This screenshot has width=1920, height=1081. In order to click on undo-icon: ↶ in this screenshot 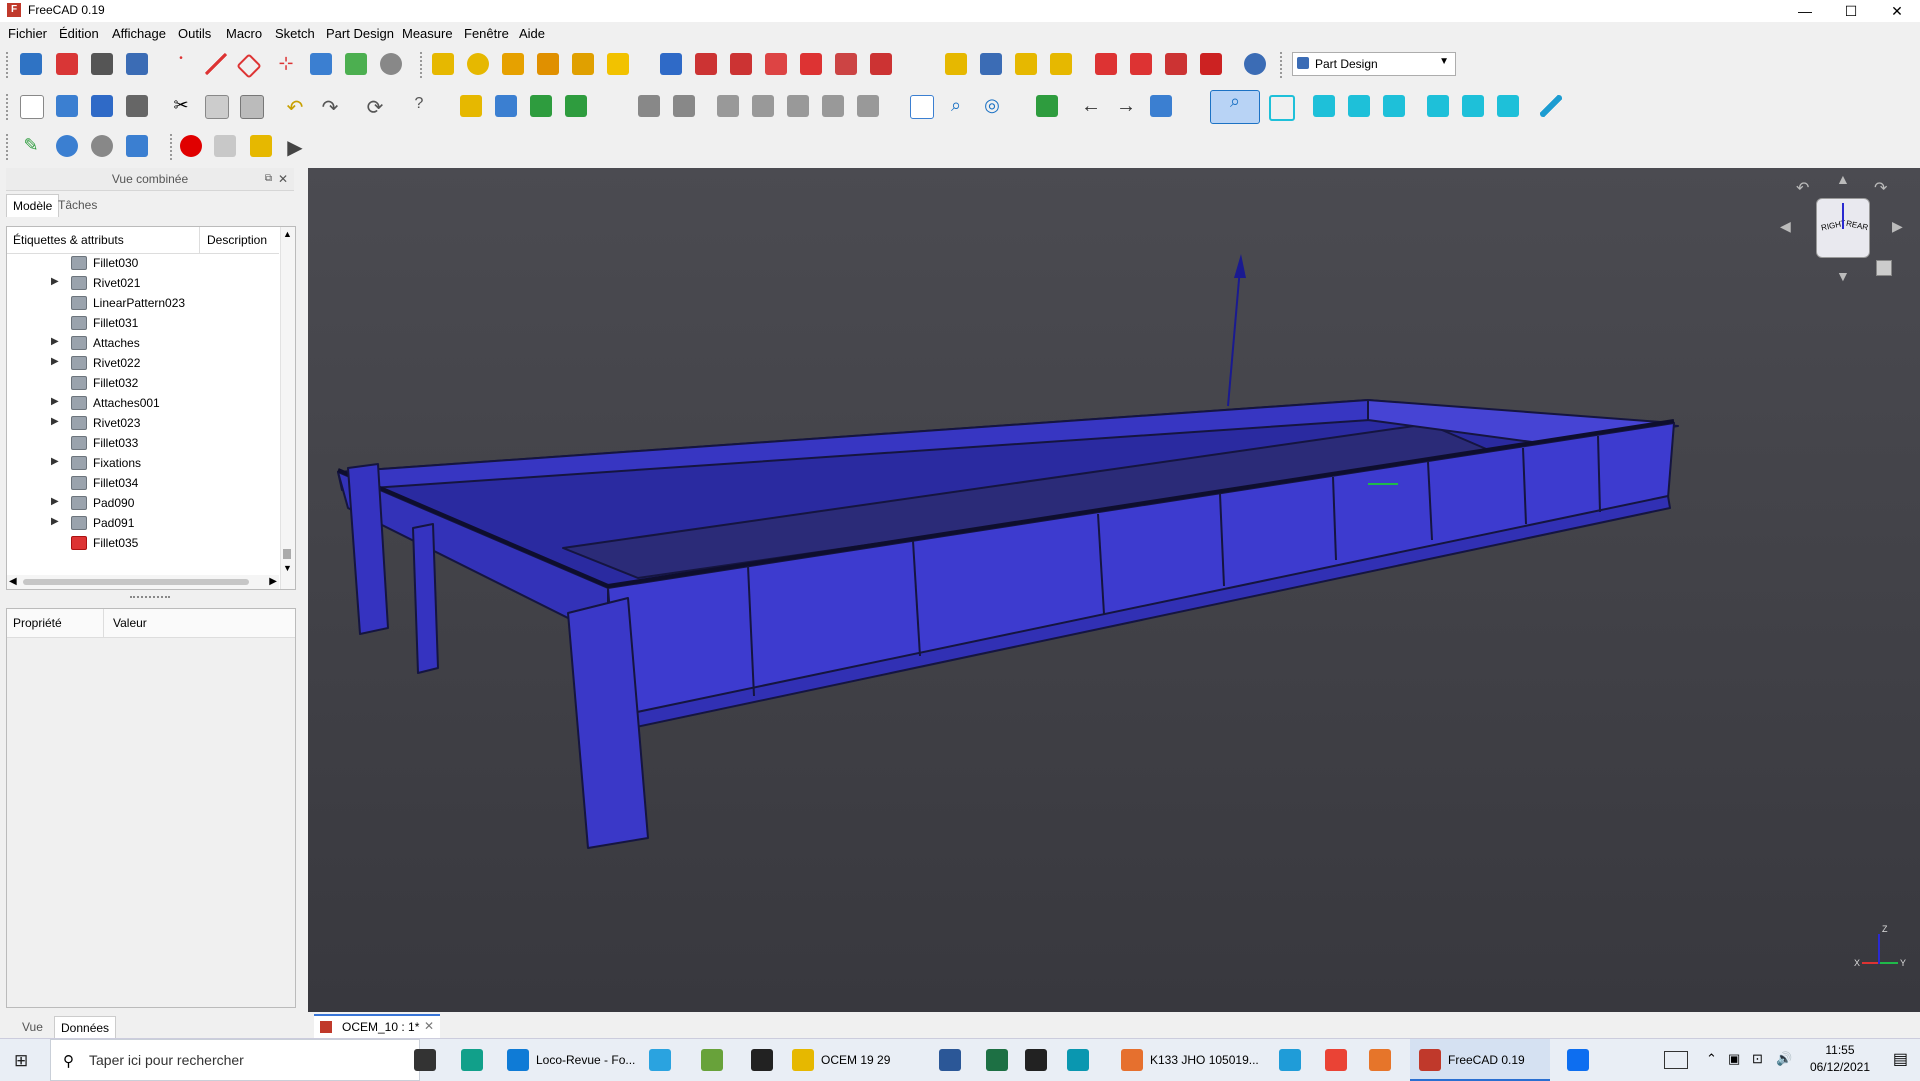, I will do `click(295, 107)`.